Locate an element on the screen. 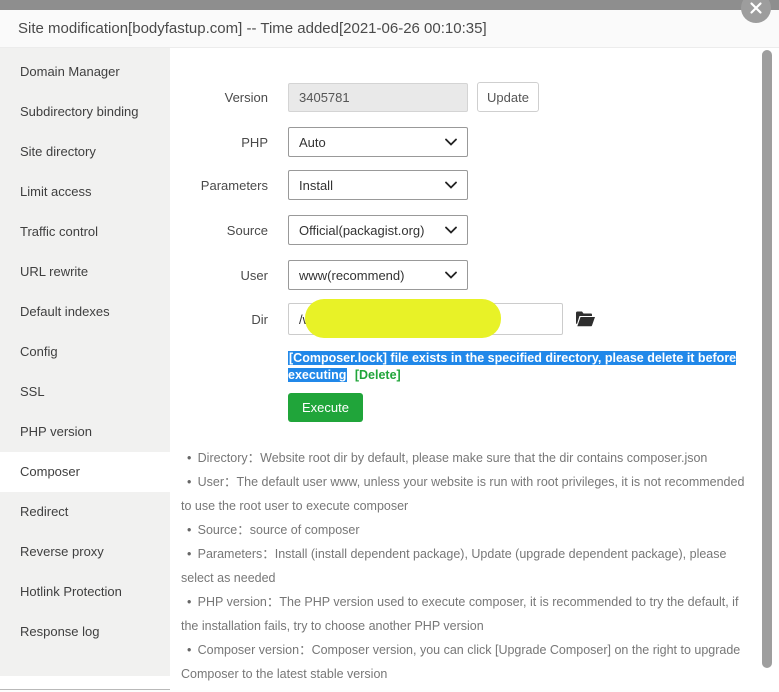  version-row: Version Update is located at coordinates (354, 97).